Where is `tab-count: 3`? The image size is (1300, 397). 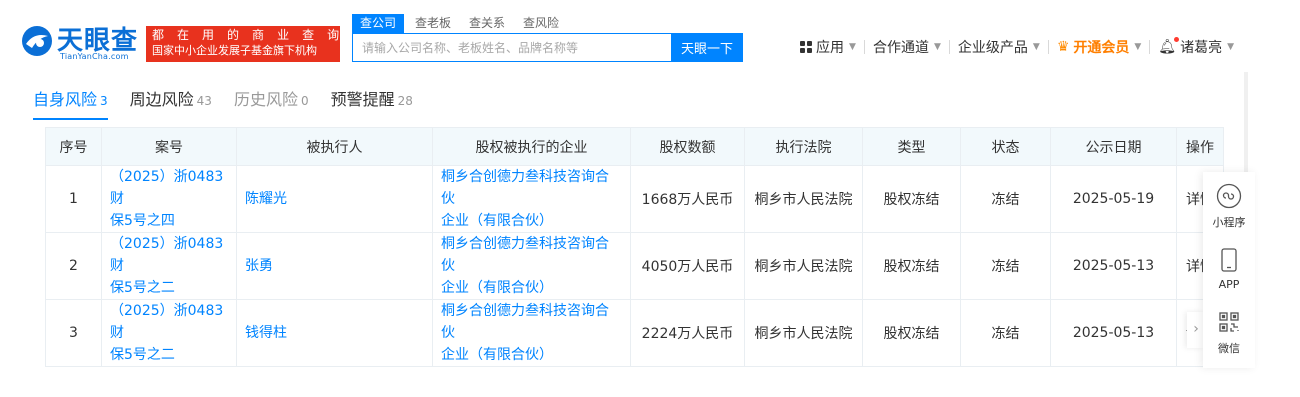
tab-count: 3 is located at coordinates (104, 101).